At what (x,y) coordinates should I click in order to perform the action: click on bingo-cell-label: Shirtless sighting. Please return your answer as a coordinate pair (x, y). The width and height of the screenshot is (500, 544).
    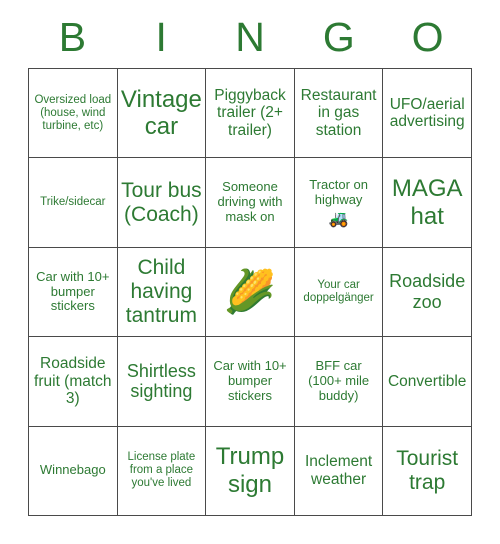
    Looking at the image, I should click on (161, 381).